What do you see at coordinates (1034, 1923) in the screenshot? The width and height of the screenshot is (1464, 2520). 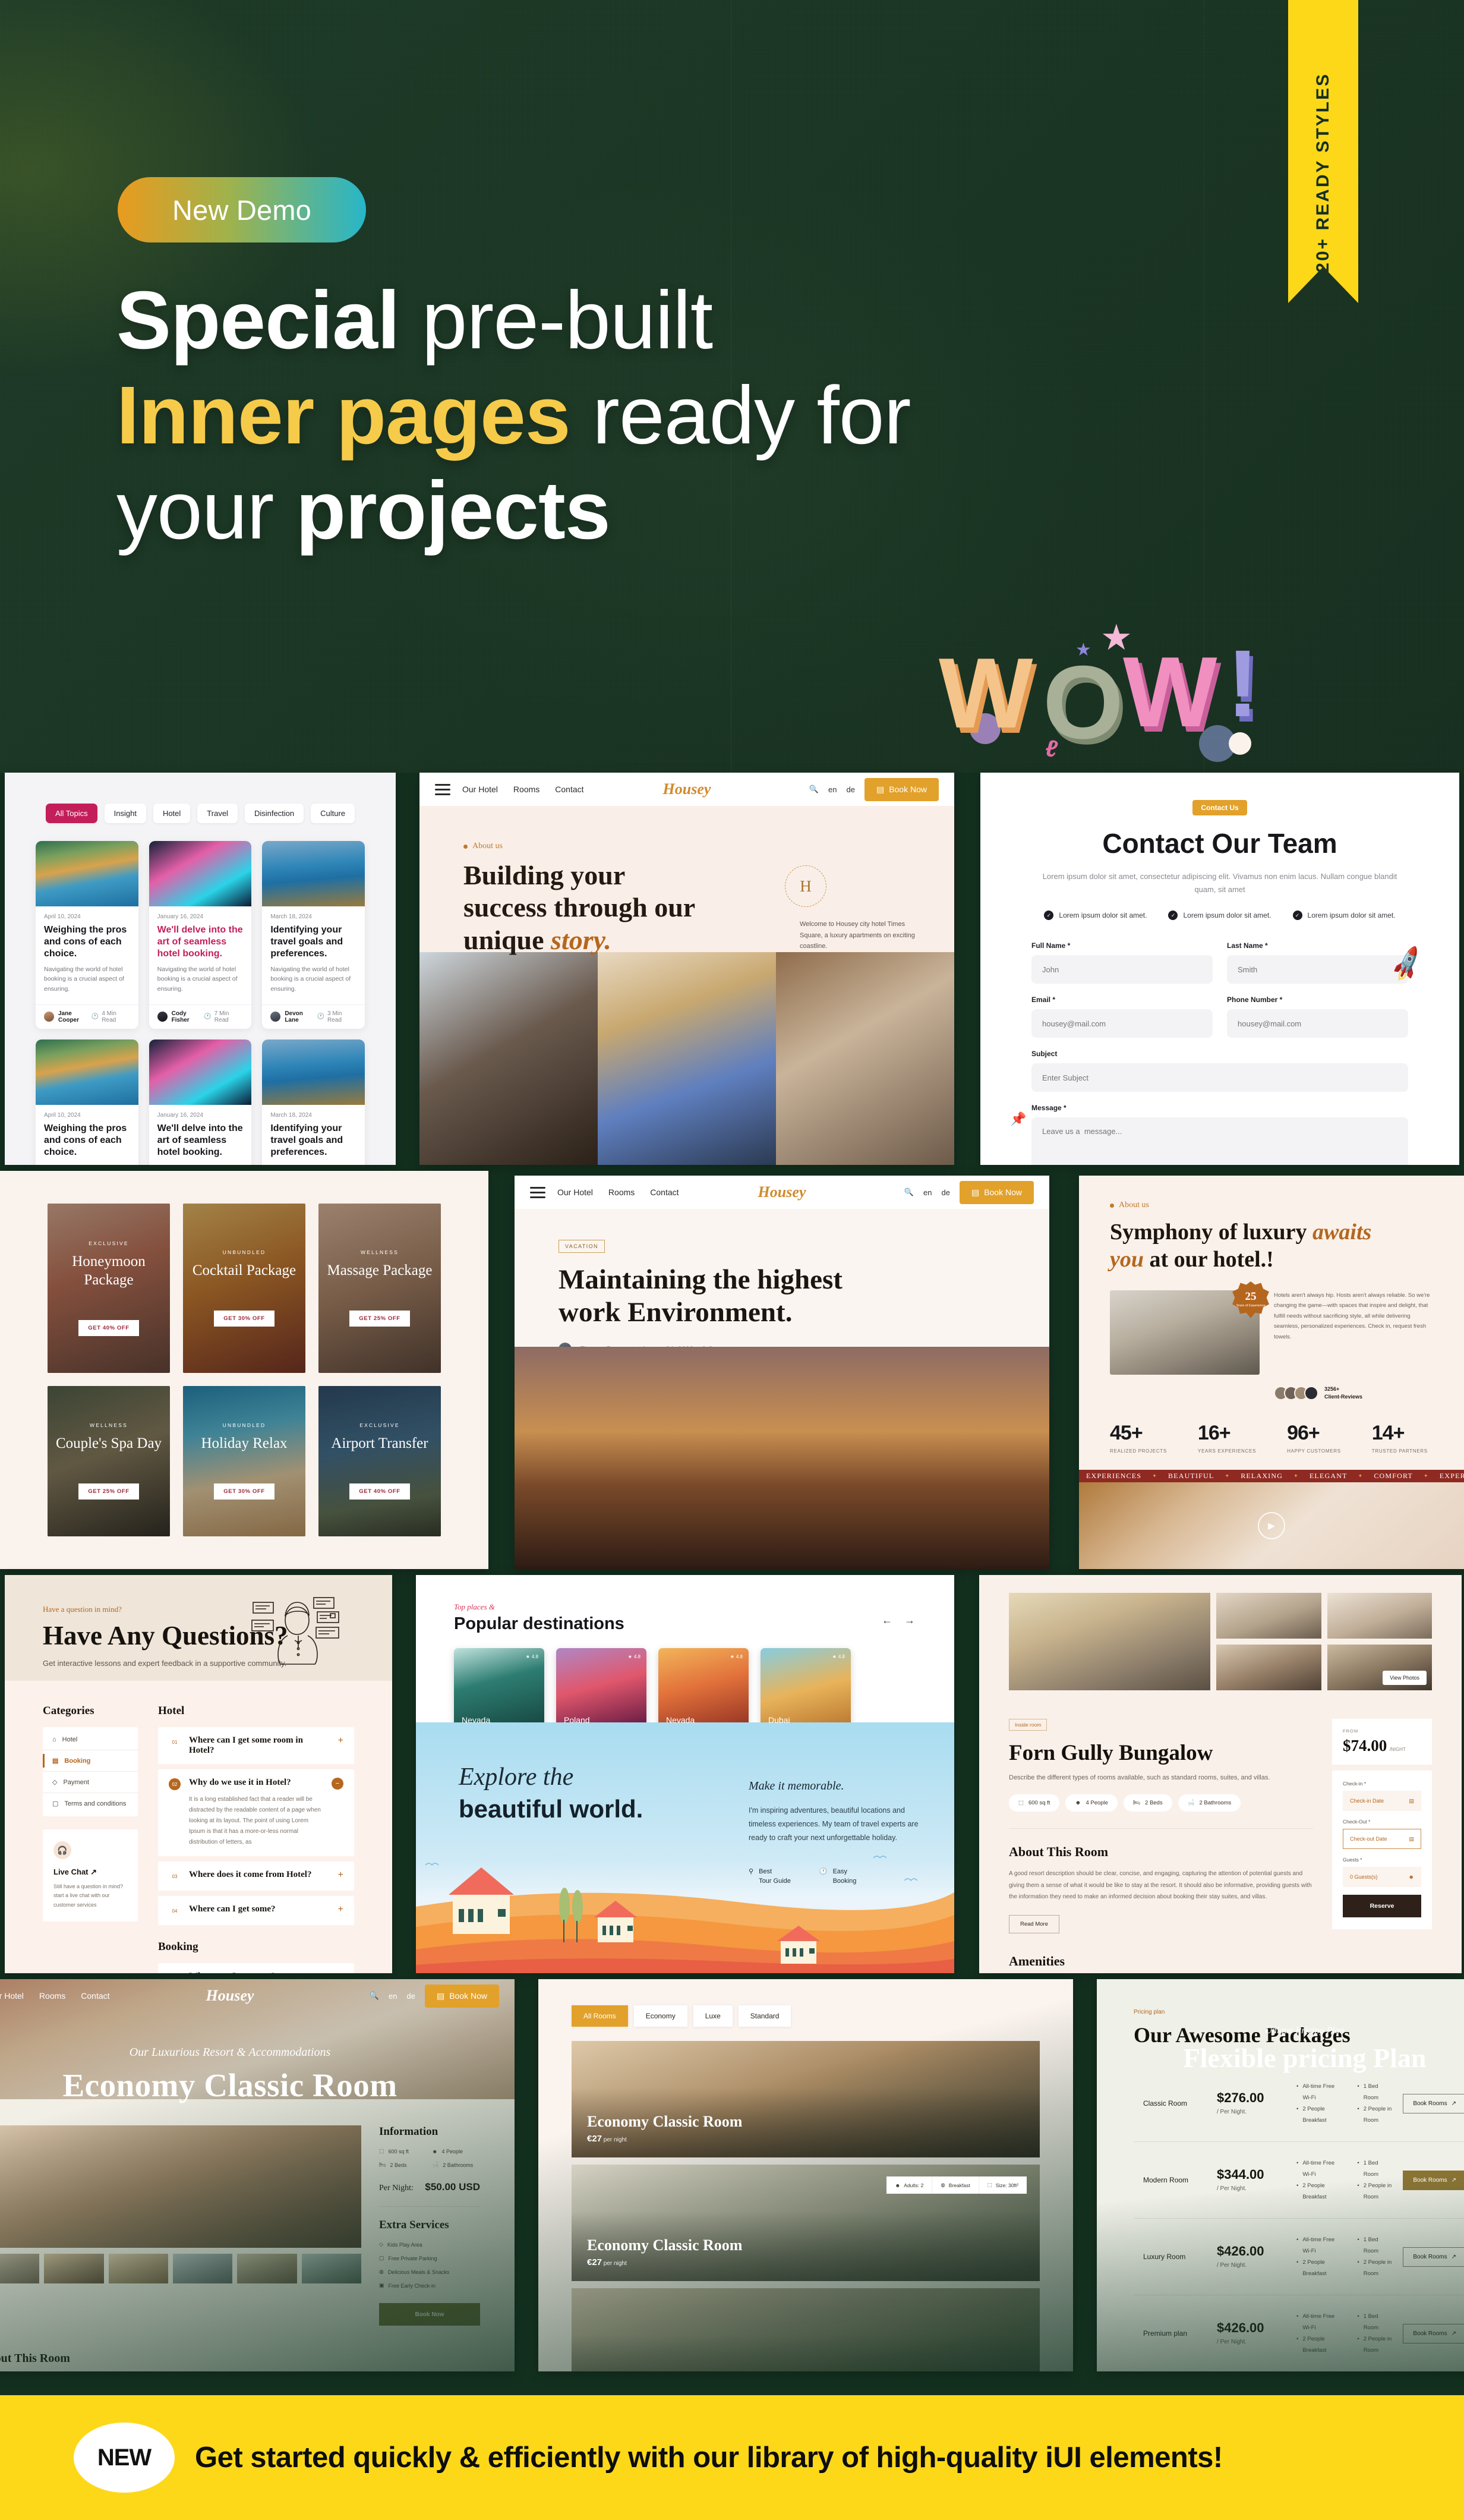 I see `read-more-button: Read More` at bounding box center [1034, 1923].